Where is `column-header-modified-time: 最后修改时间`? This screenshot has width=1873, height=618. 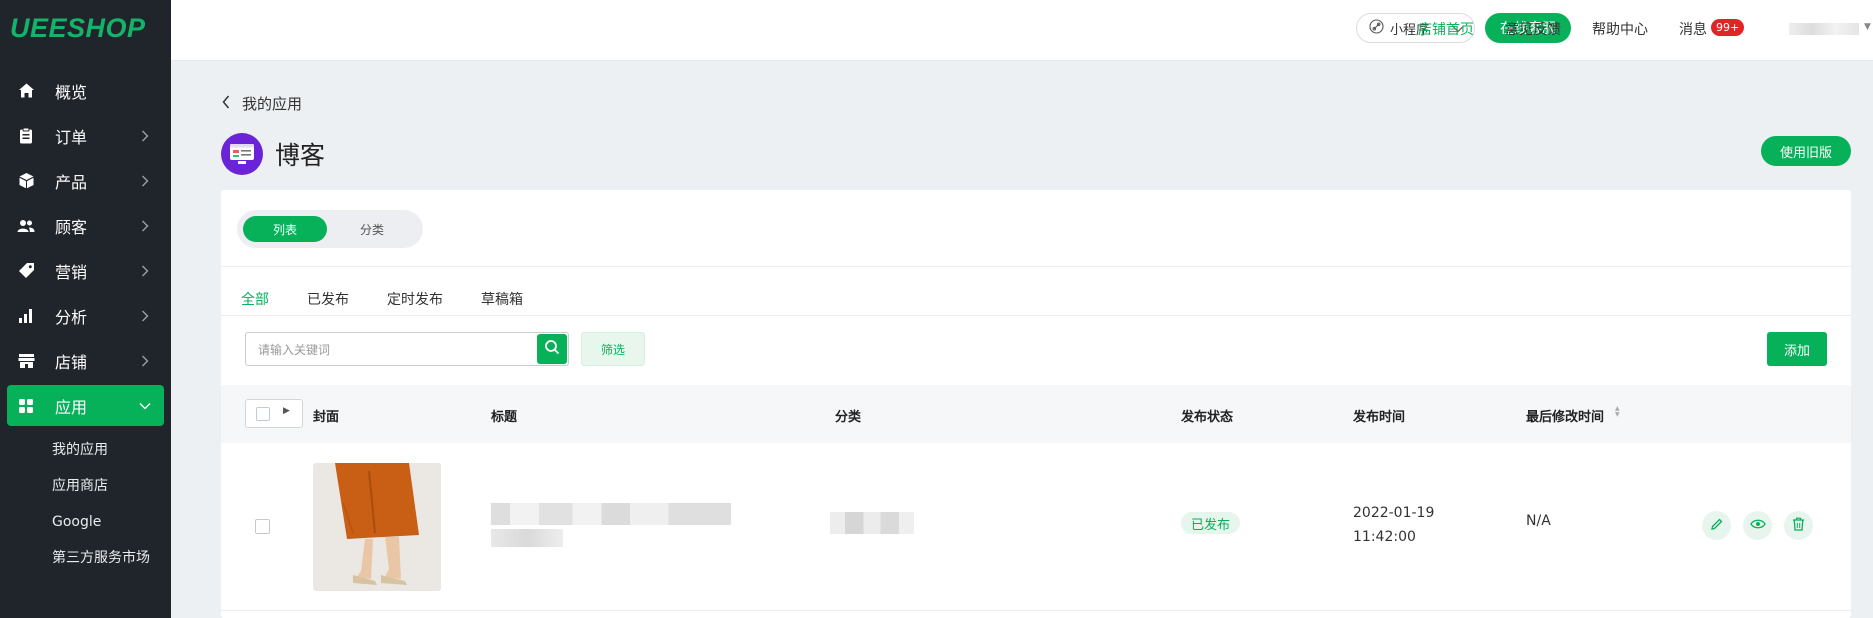 column-header-modified-time: 最后修改时间 is located at coordinates (1565, 415).